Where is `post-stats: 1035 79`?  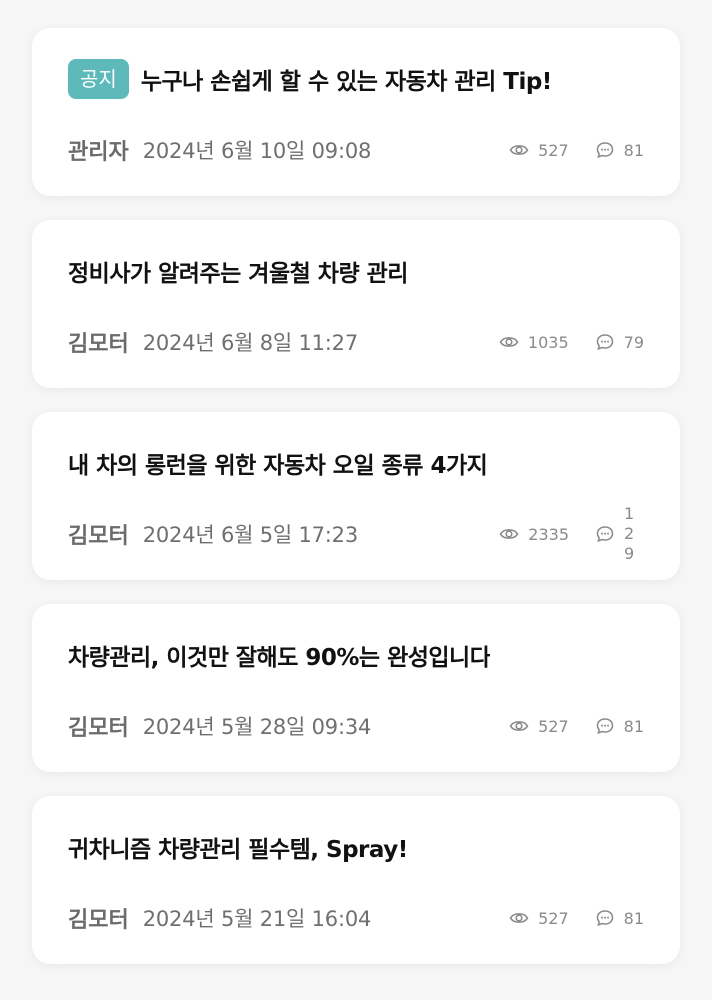 post-stats: 1035 79 is located at coordinates (571, 342).